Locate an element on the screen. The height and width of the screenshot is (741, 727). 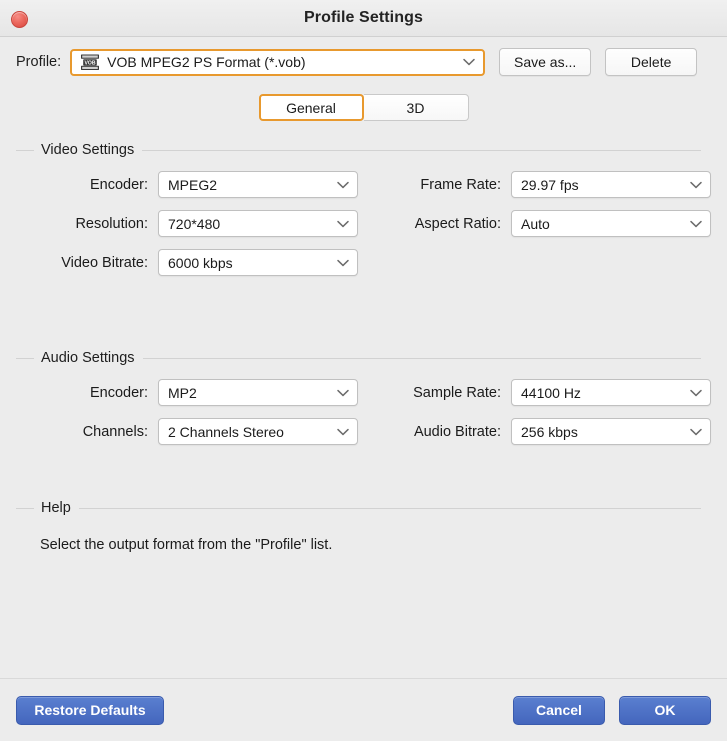
resolution-select: 720*480 is located at coordinates (258, 223).